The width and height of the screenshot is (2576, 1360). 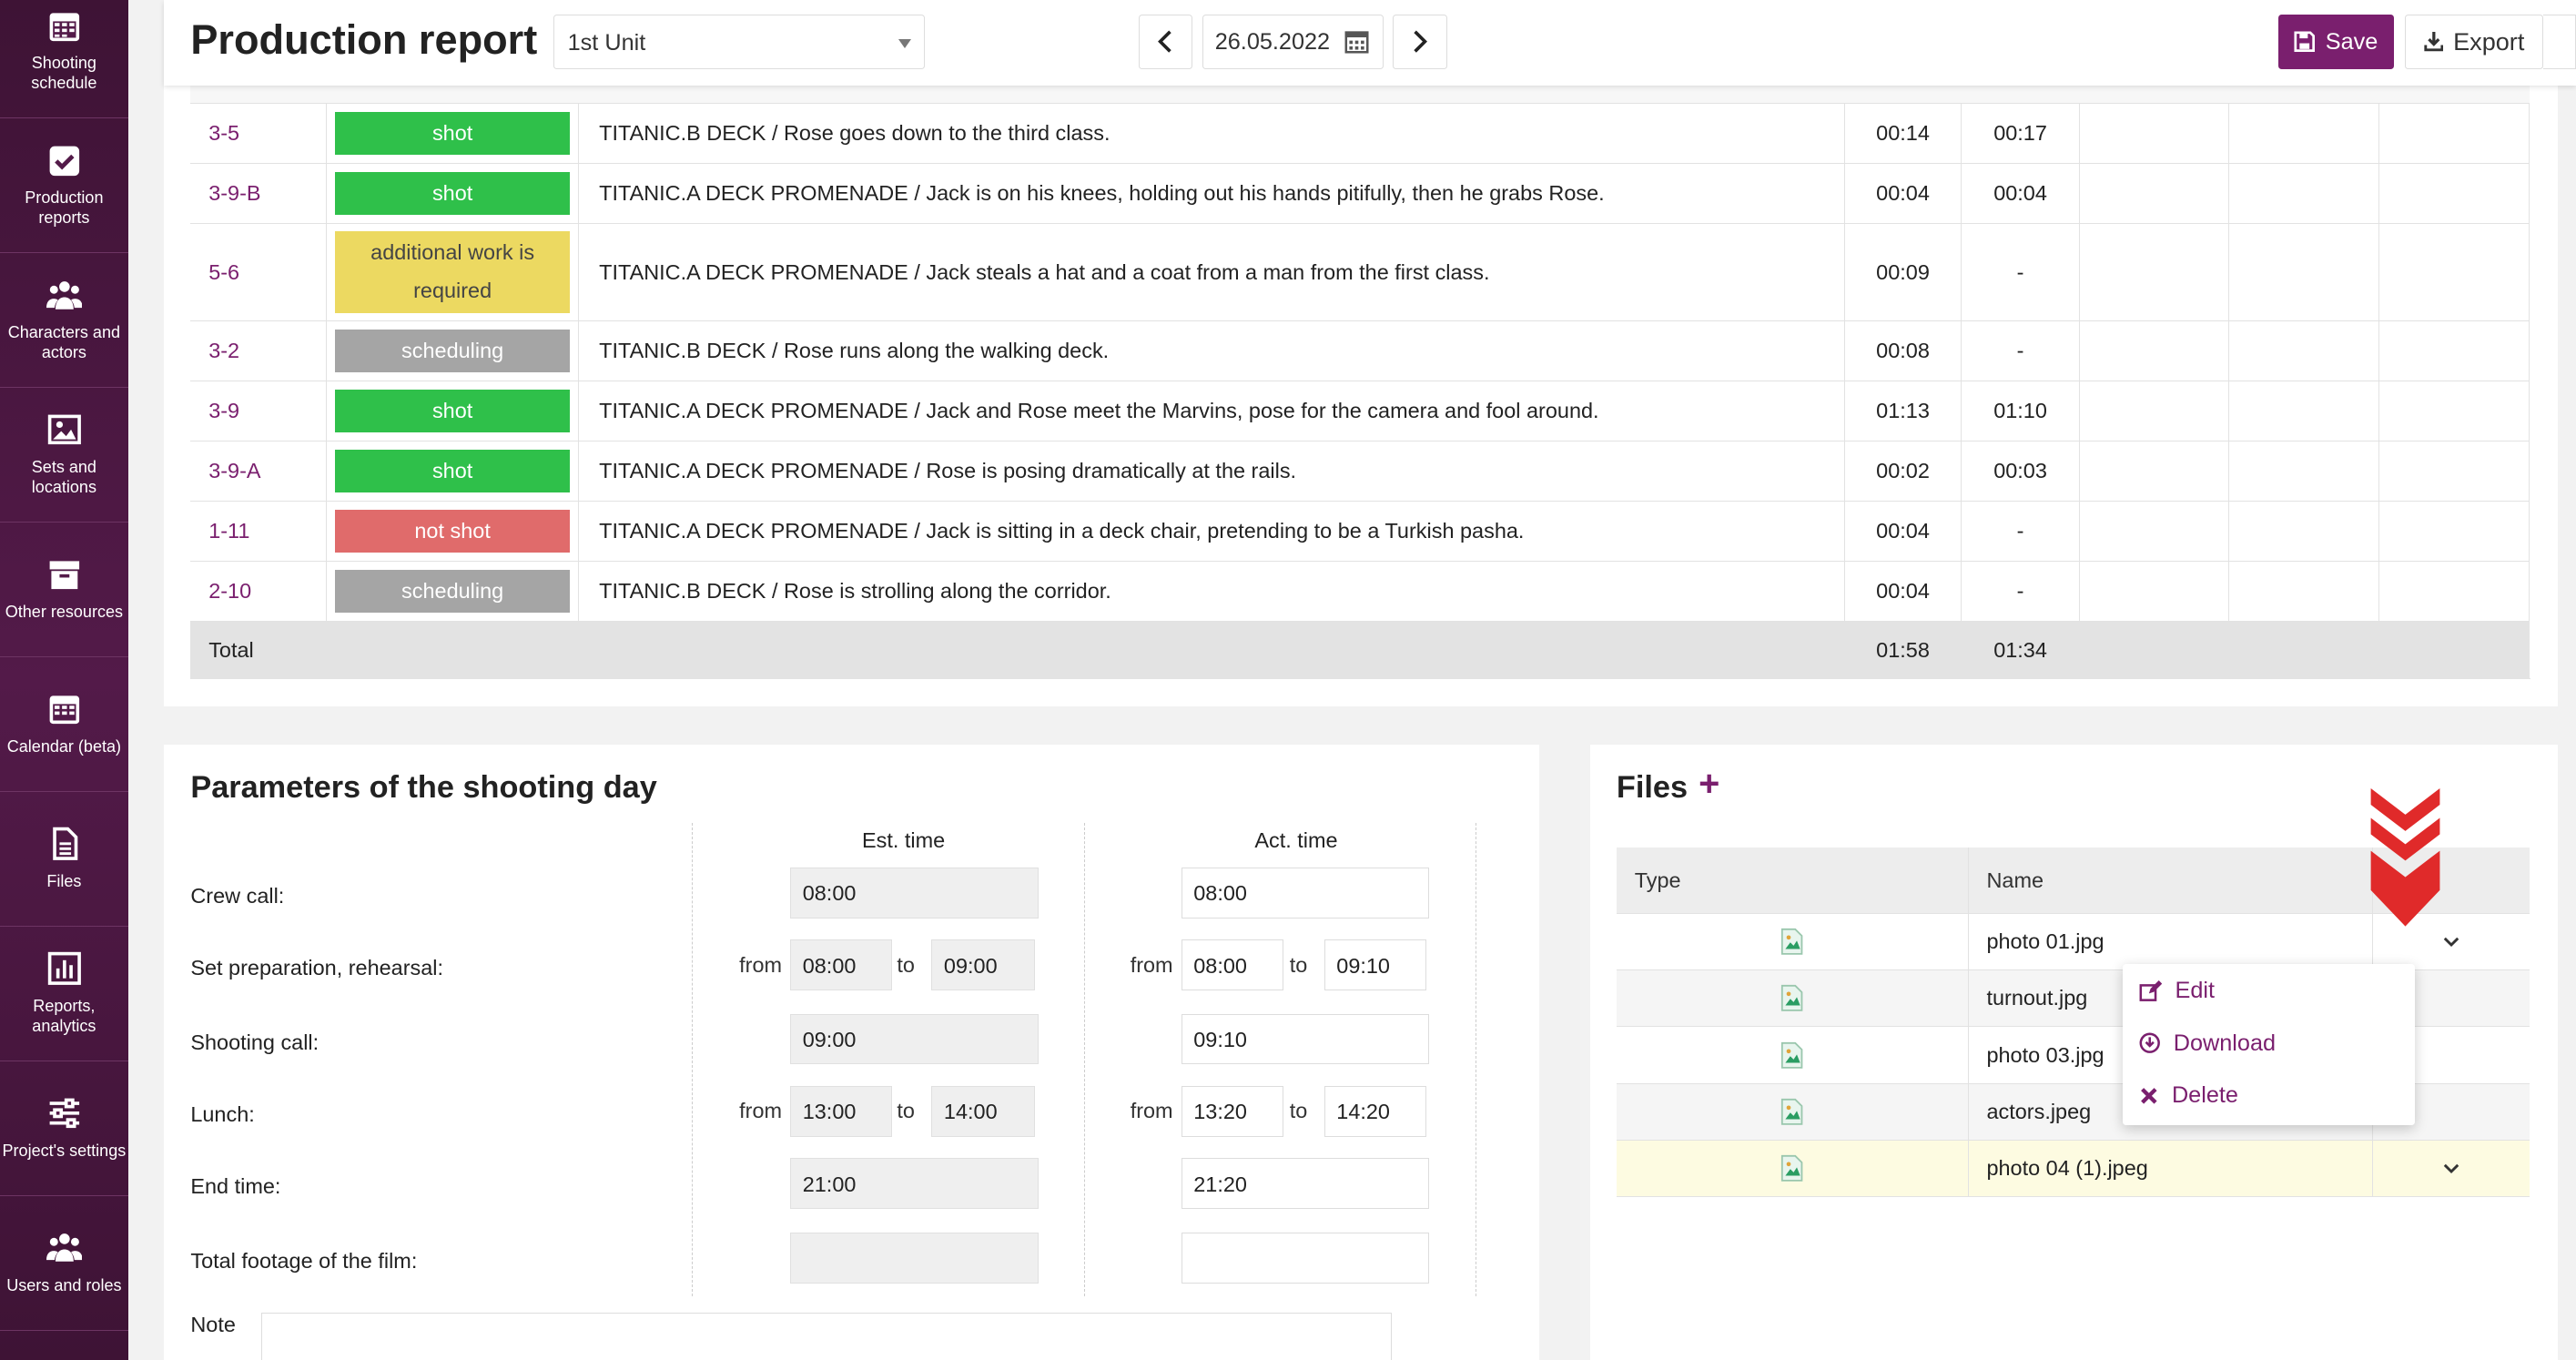 I want to click on menu-item-edit: Edit, so click(x=2177, y=991).